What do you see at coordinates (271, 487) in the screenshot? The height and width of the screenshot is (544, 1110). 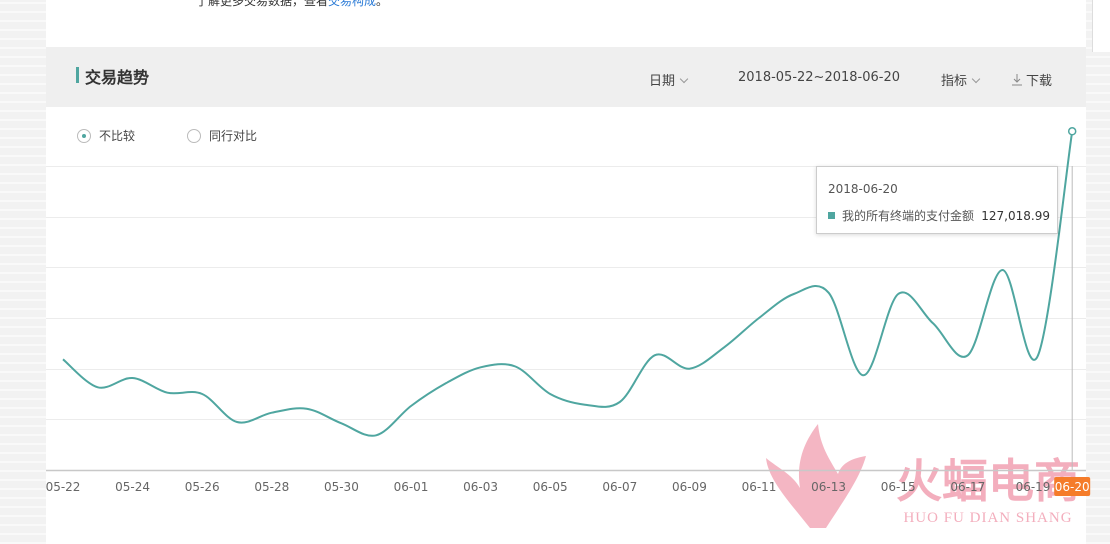 I see `x-tick-label: 05-28` at bounding box center [271, 487].